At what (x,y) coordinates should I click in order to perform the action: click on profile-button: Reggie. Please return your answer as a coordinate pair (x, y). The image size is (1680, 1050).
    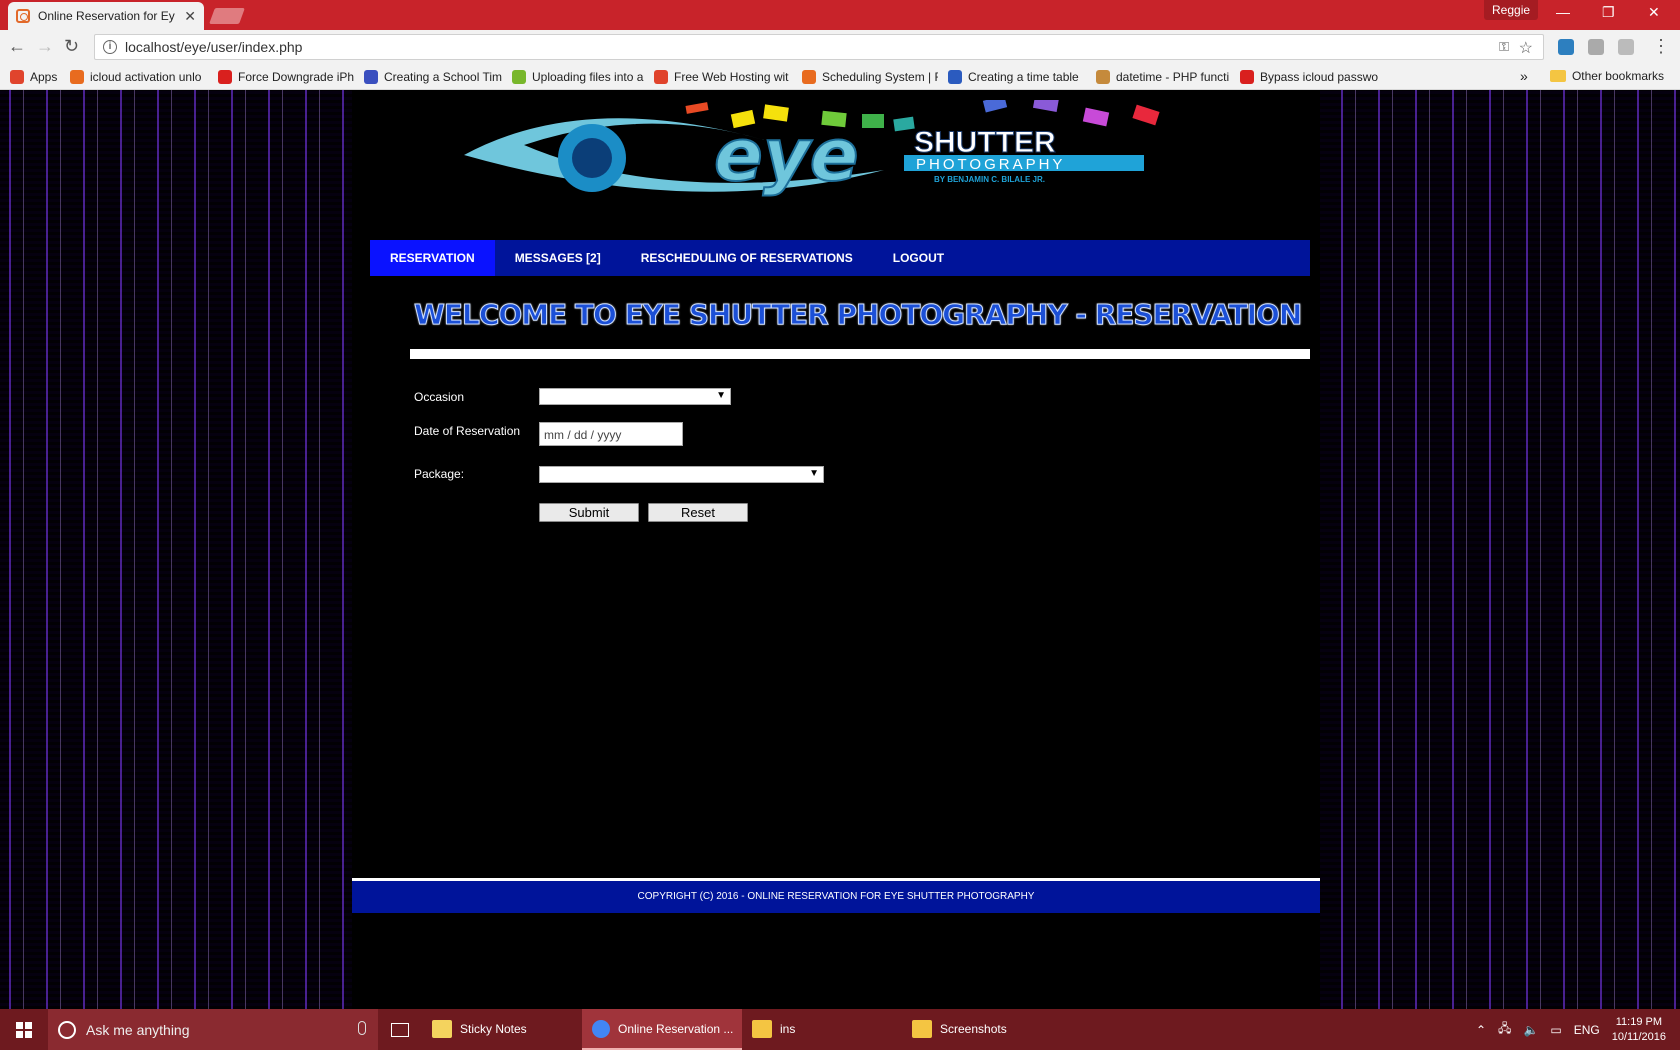
    Looking at the image, I should click on (1511, 10).